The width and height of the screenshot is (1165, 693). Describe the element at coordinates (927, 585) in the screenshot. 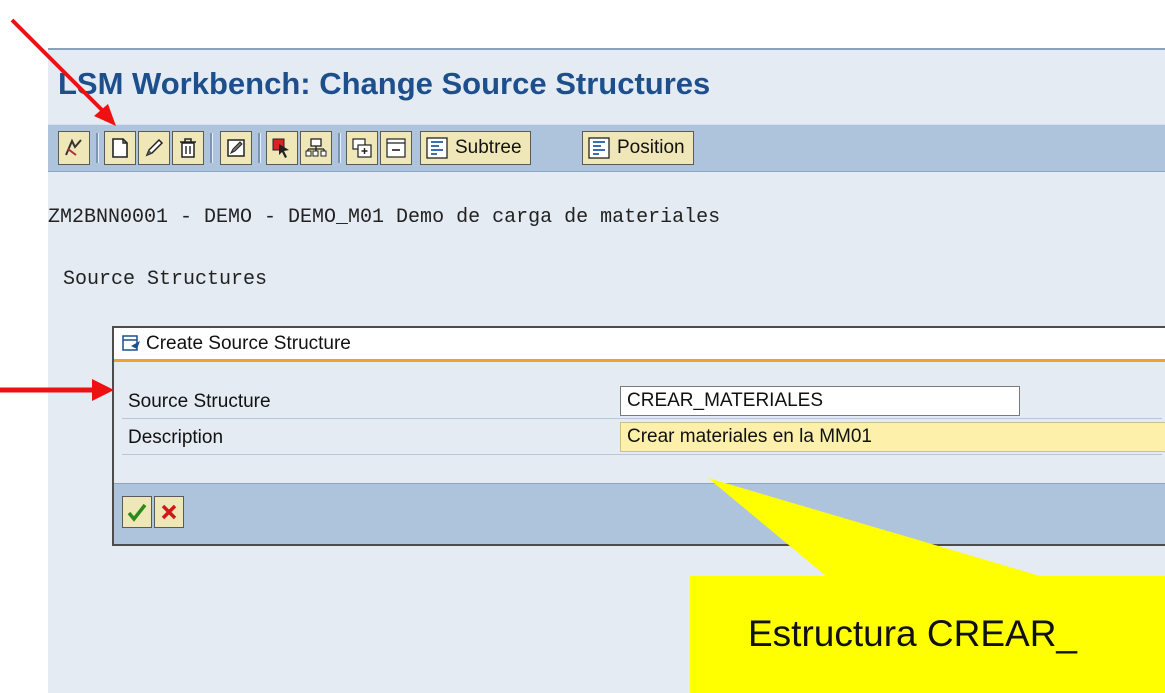

I see `callout-bubble` at that location.